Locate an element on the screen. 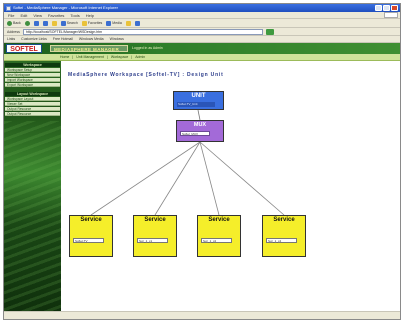 The image size is (406, 324). print-button is located at coordinates (137, 23).